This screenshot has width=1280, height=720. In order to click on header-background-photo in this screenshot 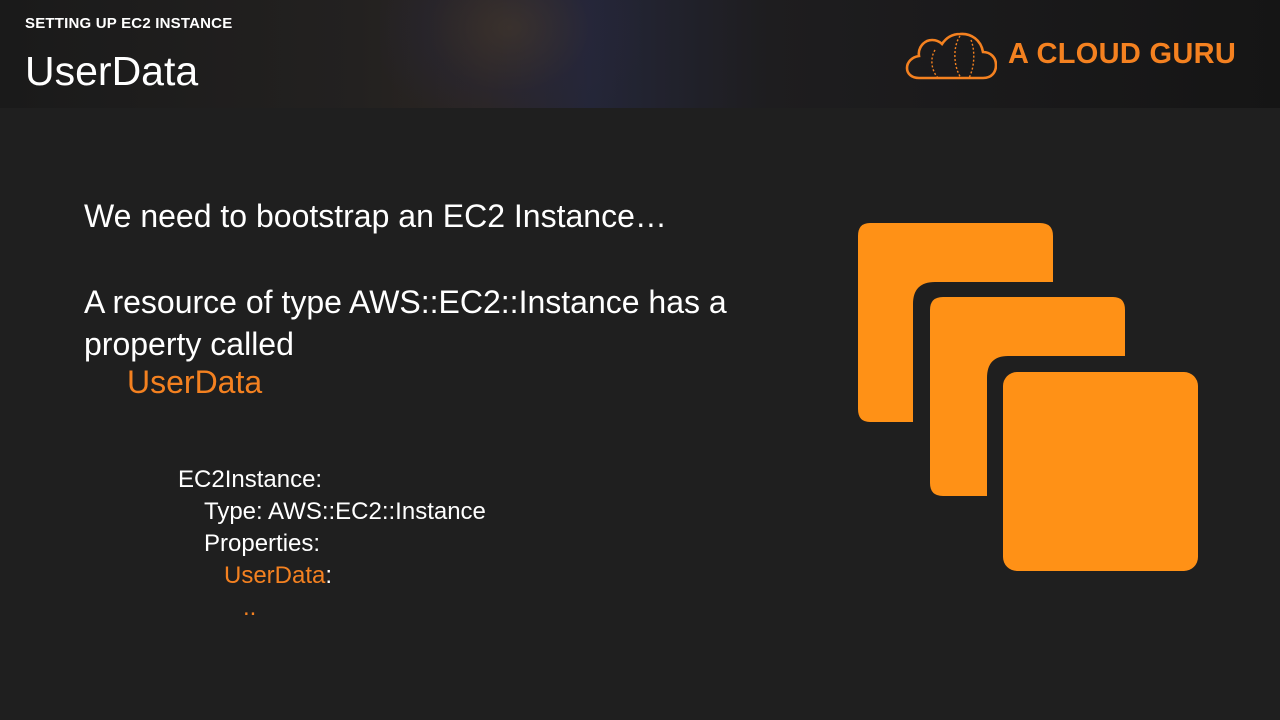, I will do `click(510, 54)`.